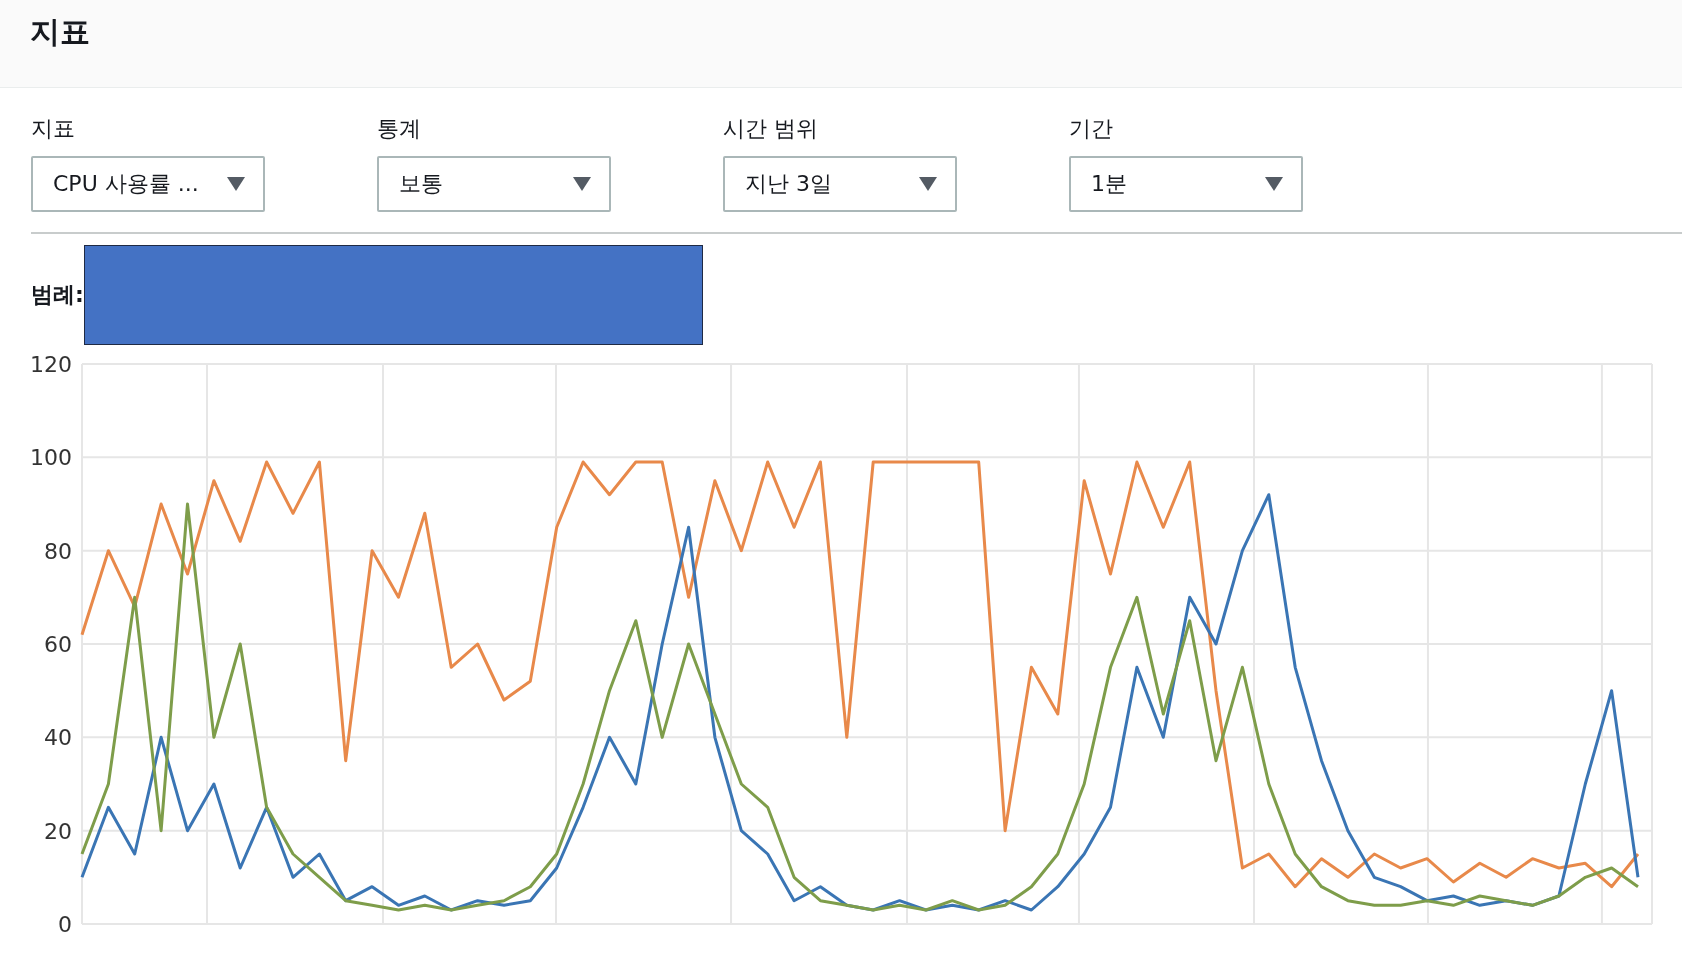  I want to click on filter-label: 통계, so click(399, 129).